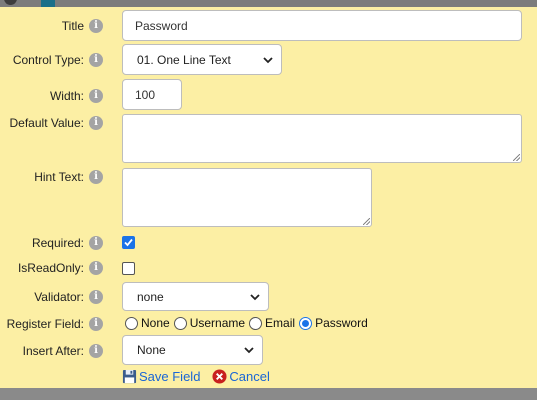 Image resolution: width=537 pixels, height=400 pixels. What do you see at coordinates (202, 376) in the screenshot?
I see `form-actions: Save Field Cancel` at bounding box center [202, 376].